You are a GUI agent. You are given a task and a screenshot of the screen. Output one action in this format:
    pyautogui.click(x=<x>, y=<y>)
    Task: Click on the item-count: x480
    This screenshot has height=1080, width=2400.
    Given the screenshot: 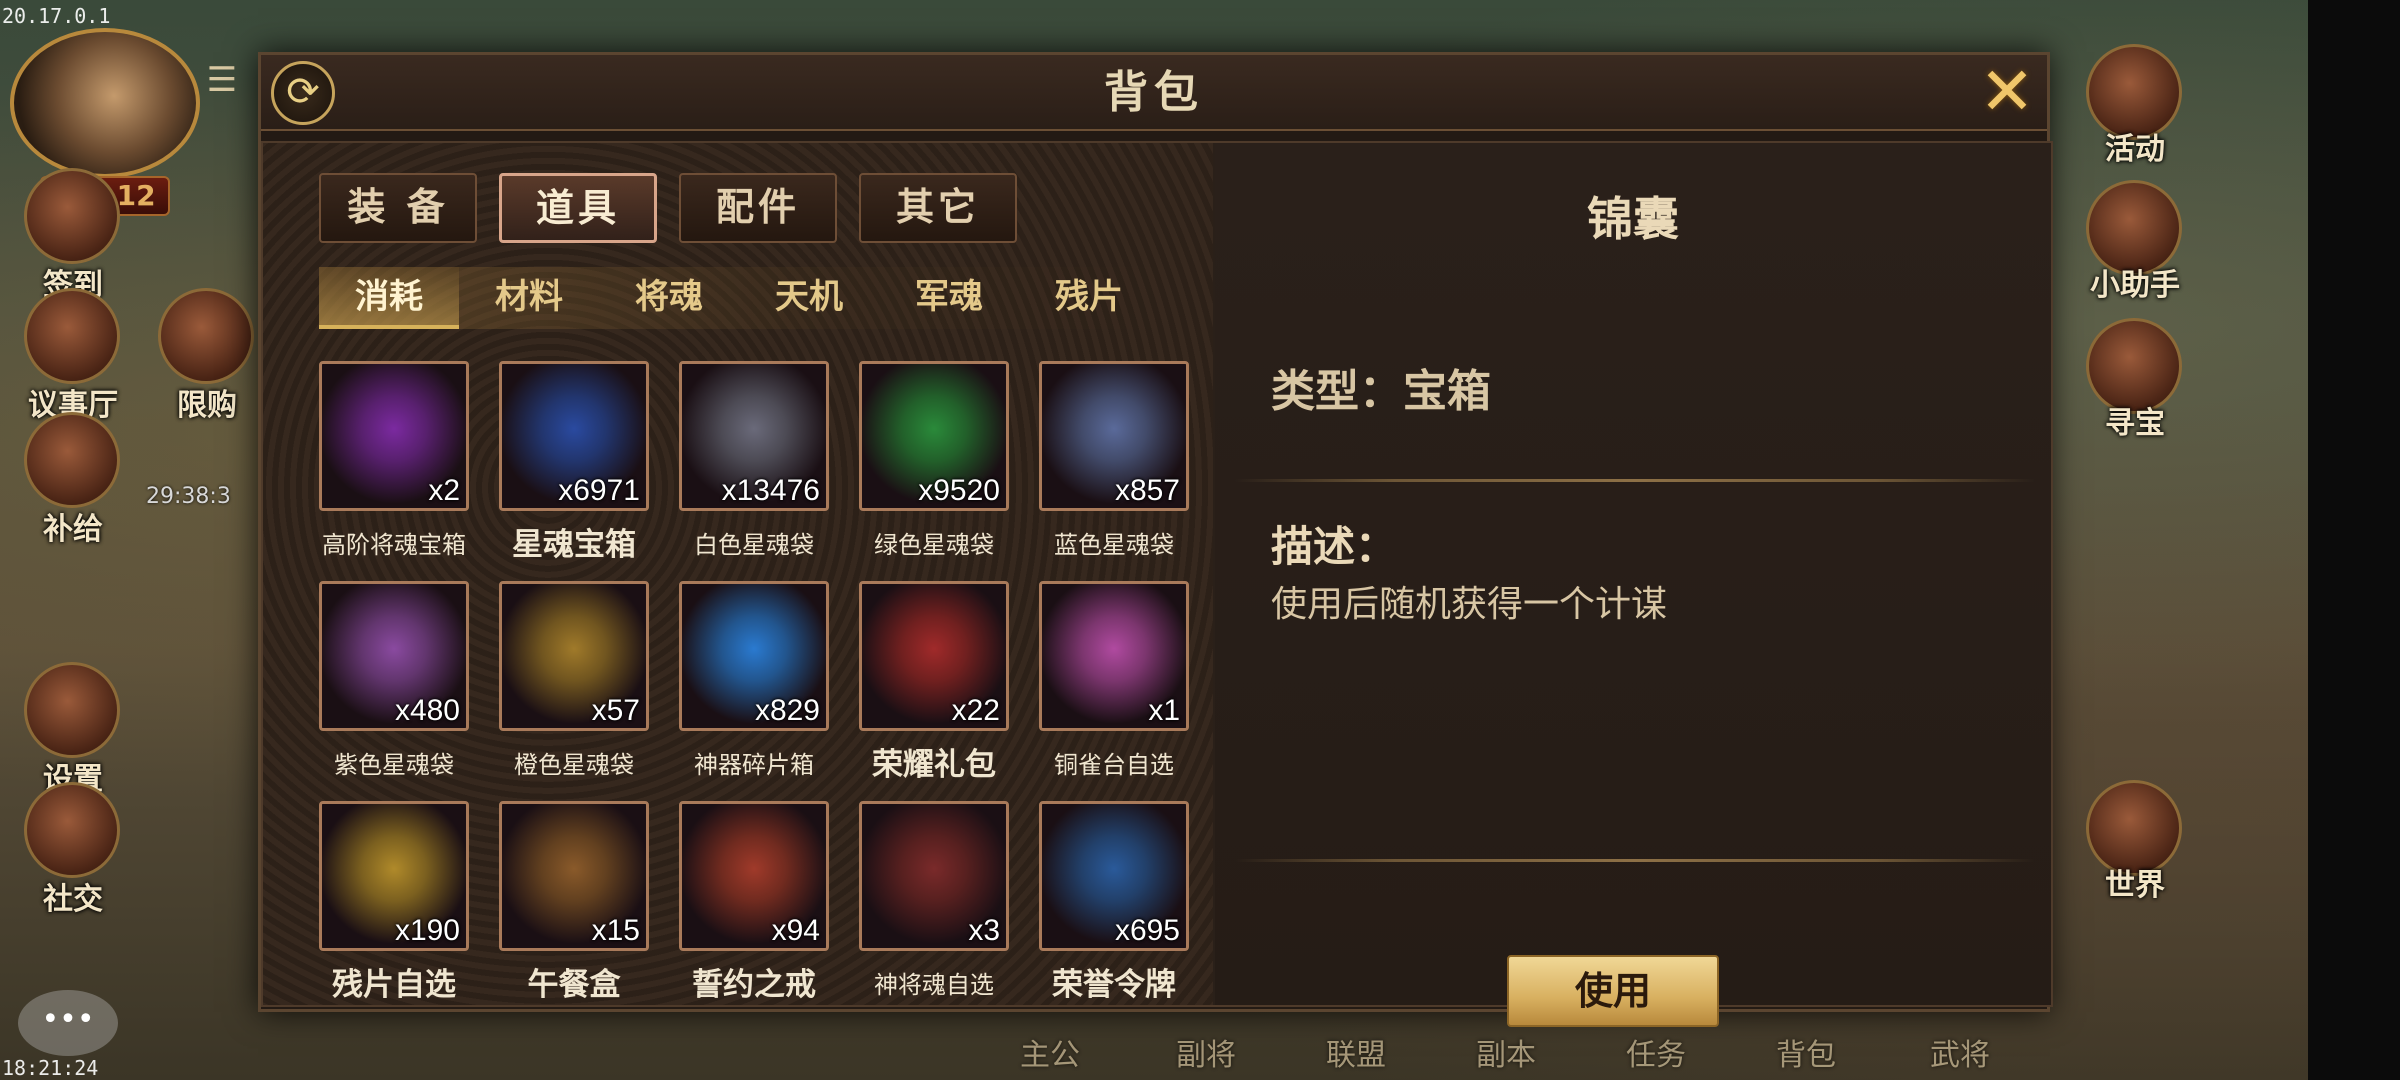 What is the action you would take?
    pyautogui.click(x=427, y=710)
    